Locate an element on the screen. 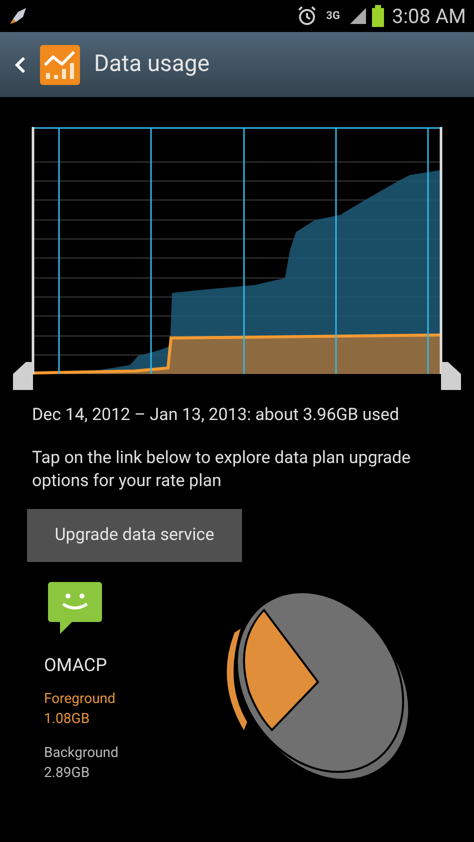 This screenshot has height=842, width=474. chart-app-icon is located at coordinates (60, 64).